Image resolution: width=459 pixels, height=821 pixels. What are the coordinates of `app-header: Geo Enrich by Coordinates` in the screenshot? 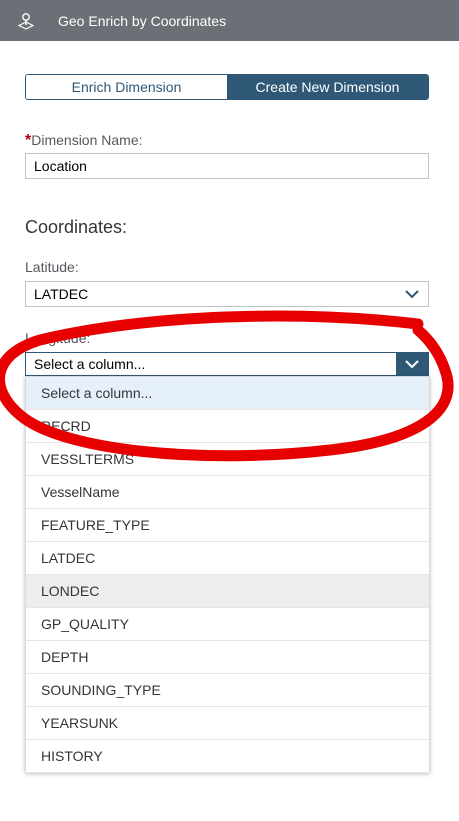 It's located at (229, 20).